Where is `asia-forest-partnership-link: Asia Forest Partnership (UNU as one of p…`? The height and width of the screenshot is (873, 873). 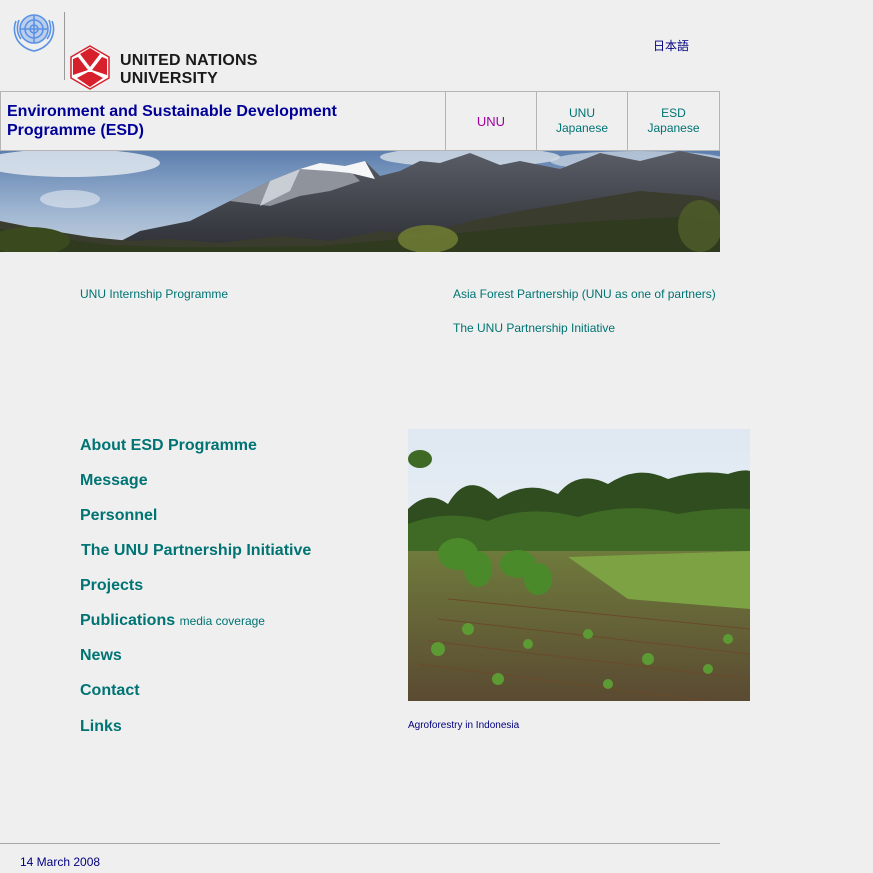 asia-forest-partnership-link: Asia Forest Partnership (UNU as one of p… is located at coordinates (584, 294).